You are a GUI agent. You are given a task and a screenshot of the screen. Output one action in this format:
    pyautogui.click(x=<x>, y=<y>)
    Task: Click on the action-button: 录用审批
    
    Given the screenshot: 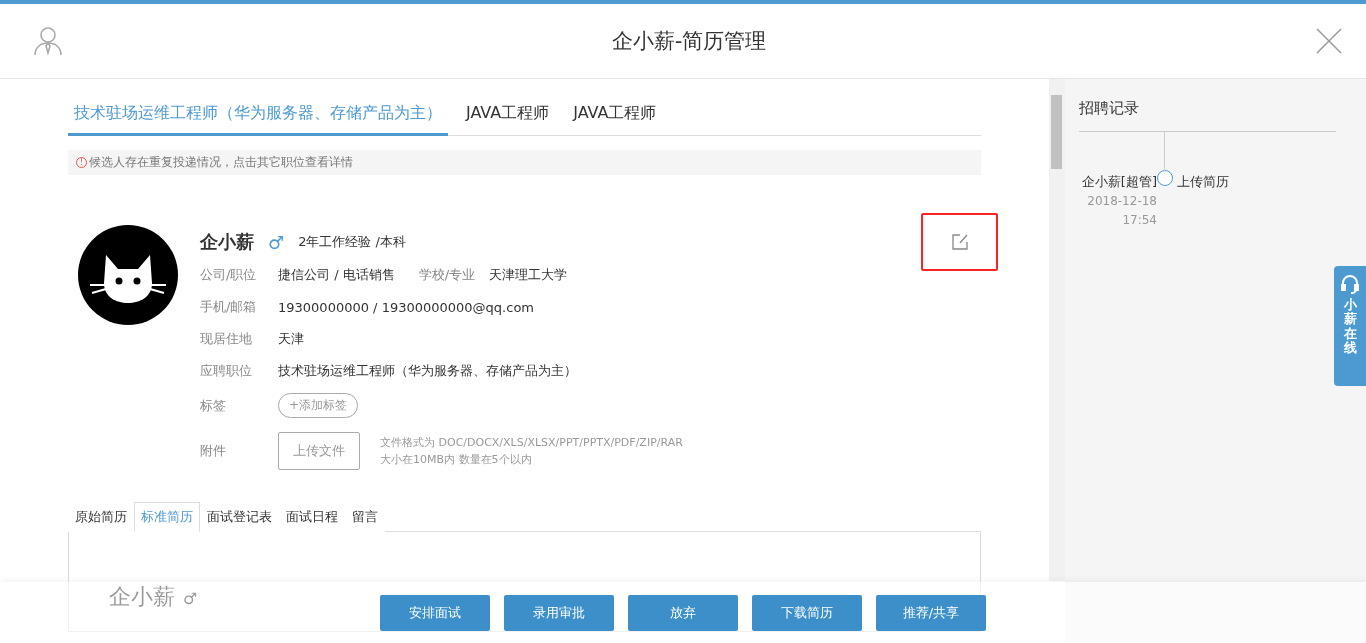 What is the action you would take?
    pyautogui.click(x=559, y=612)
    